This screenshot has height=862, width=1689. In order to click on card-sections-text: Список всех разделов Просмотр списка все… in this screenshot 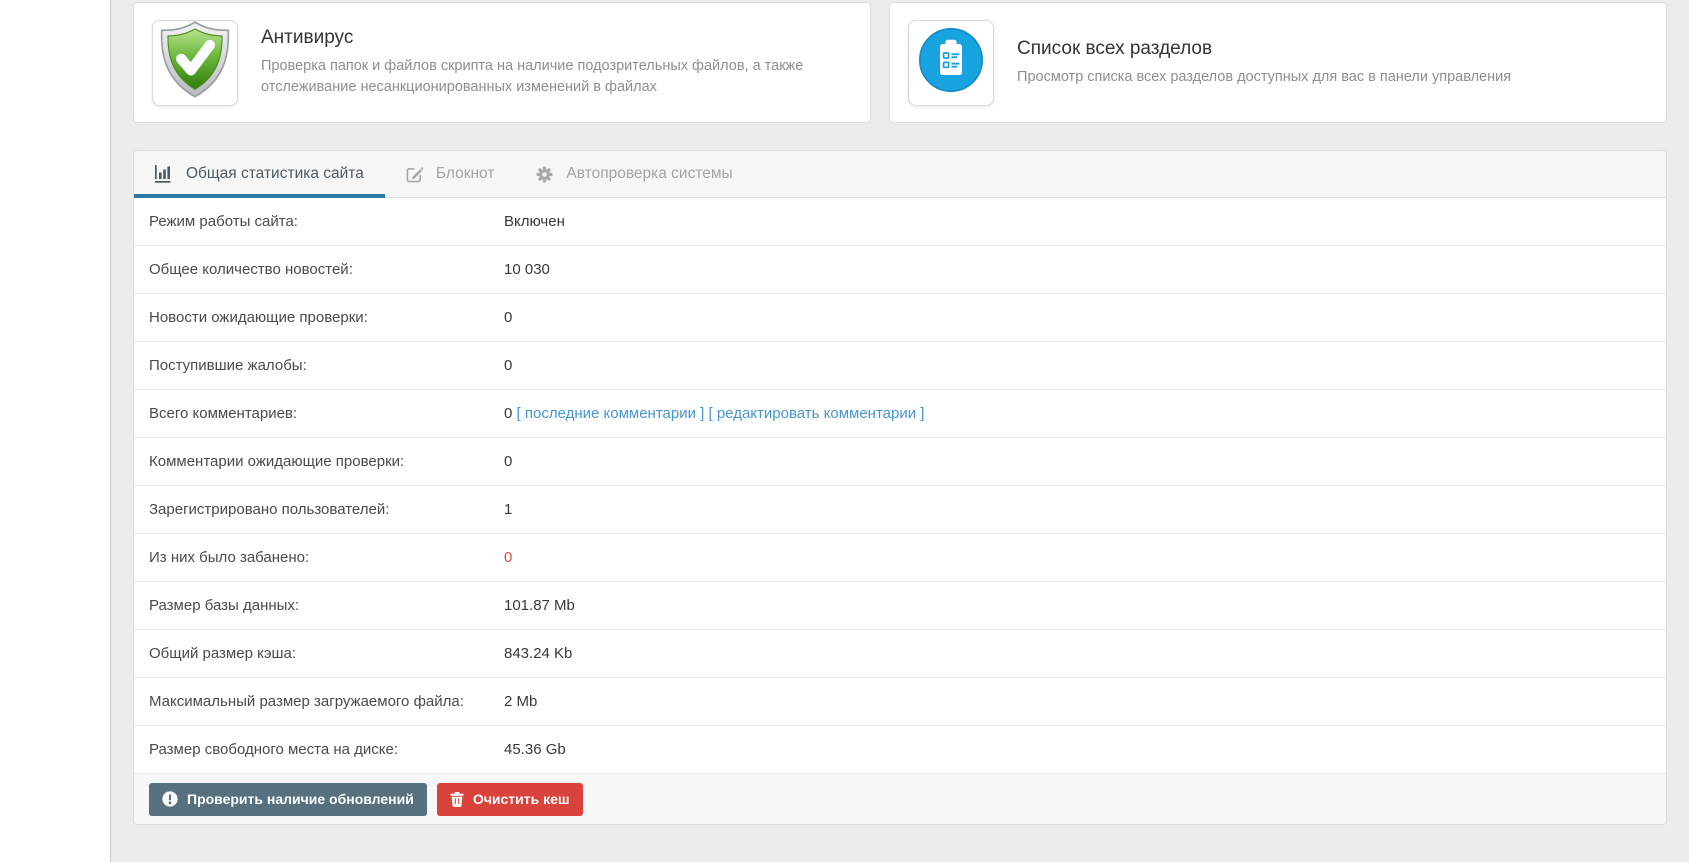, I will do `click(1264, 63)`.